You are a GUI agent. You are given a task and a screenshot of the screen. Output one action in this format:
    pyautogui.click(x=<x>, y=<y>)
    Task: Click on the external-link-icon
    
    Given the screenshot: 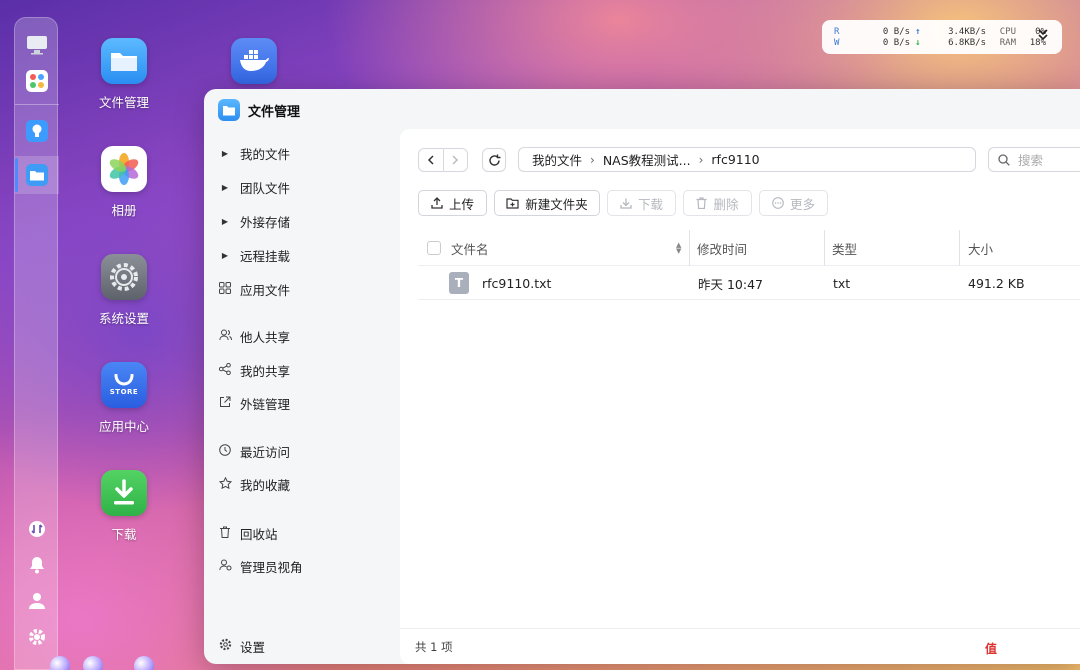 What is the action you would take?
    pyautogui.click(x=225, y=403)
    